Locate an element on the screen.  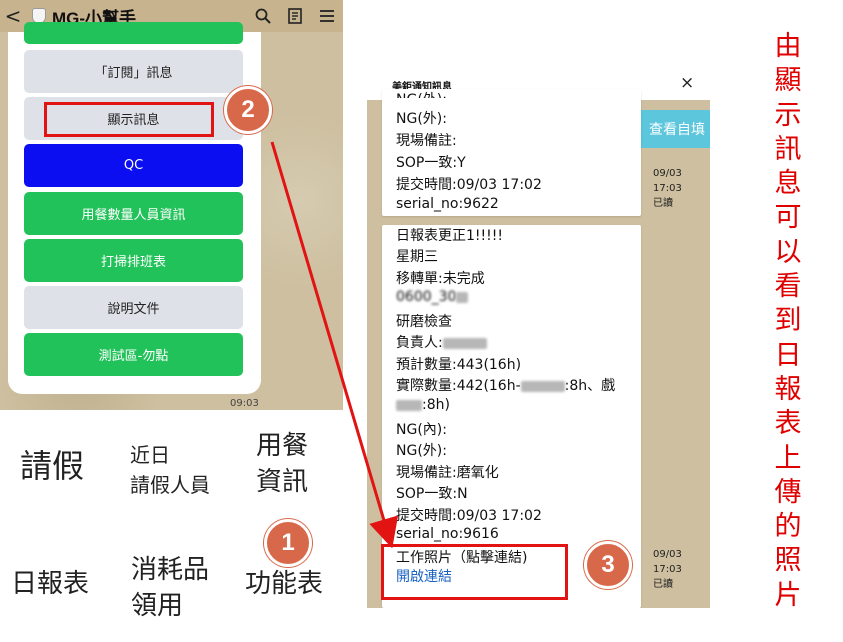
meta2-status: 已讀 is located at coordinates (663, 584).